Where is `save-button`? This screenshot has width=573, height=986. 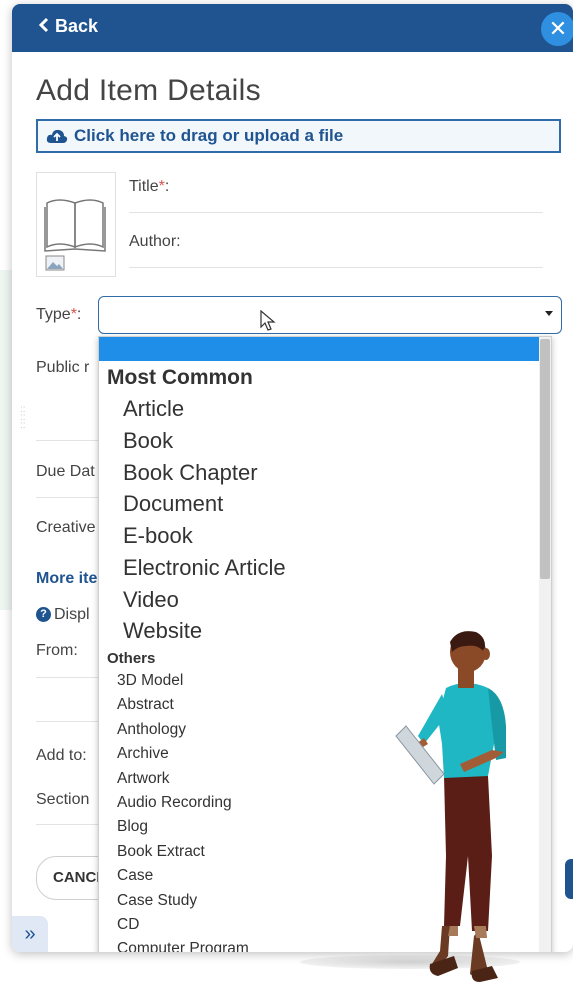 save-button is located at coordinates (569, 879).